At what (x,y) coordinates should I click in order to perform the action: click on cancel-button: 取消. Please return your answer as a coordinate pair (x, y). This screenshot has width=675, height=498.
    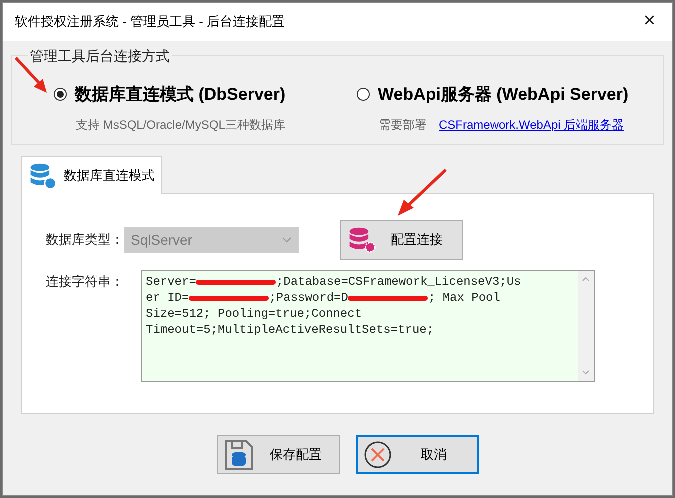
    Looking at the image, I should click on (417, 454).